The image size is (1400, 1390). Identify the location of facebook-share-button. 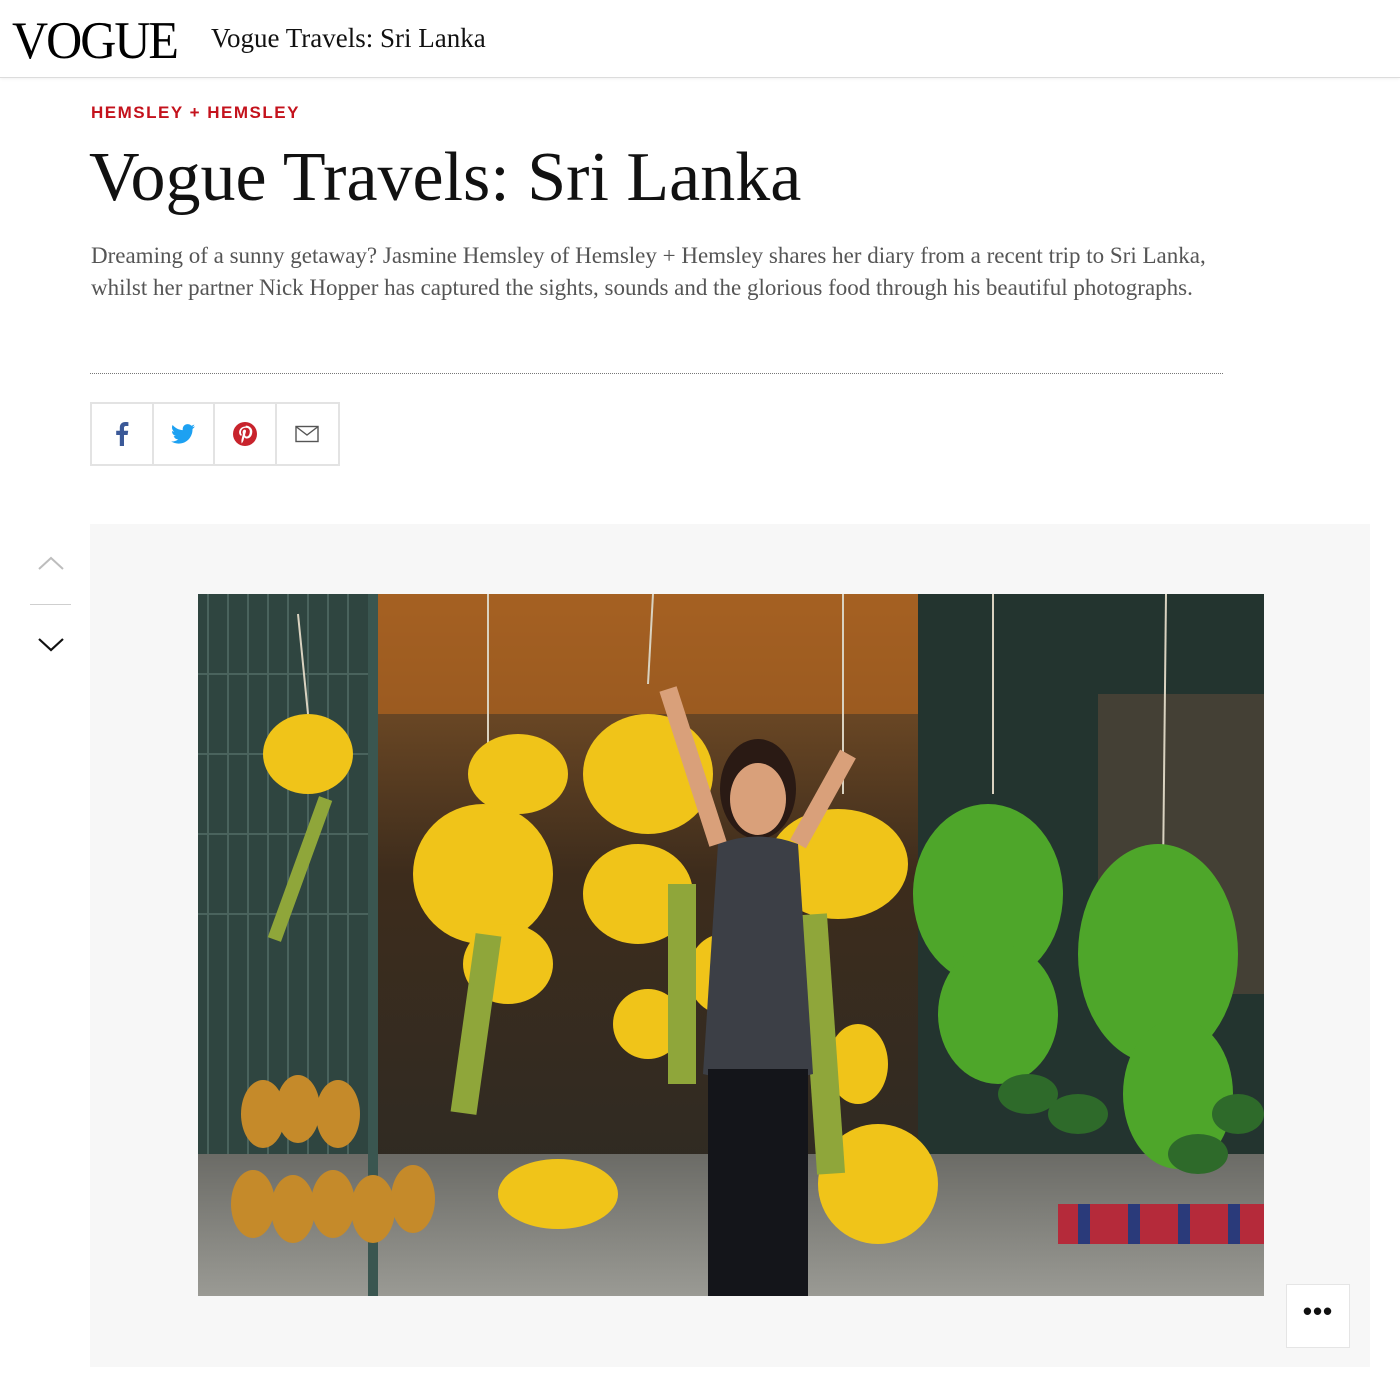
(123, 434).